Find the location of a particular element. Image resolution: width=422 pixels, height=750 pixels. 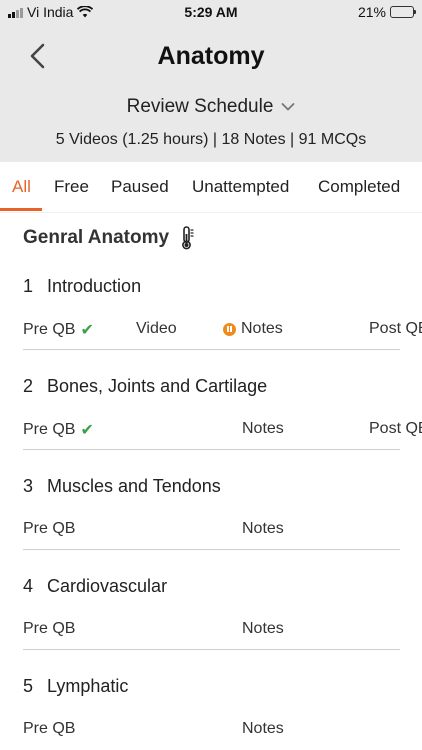

battery-icon is located at coordinates (403, 12).